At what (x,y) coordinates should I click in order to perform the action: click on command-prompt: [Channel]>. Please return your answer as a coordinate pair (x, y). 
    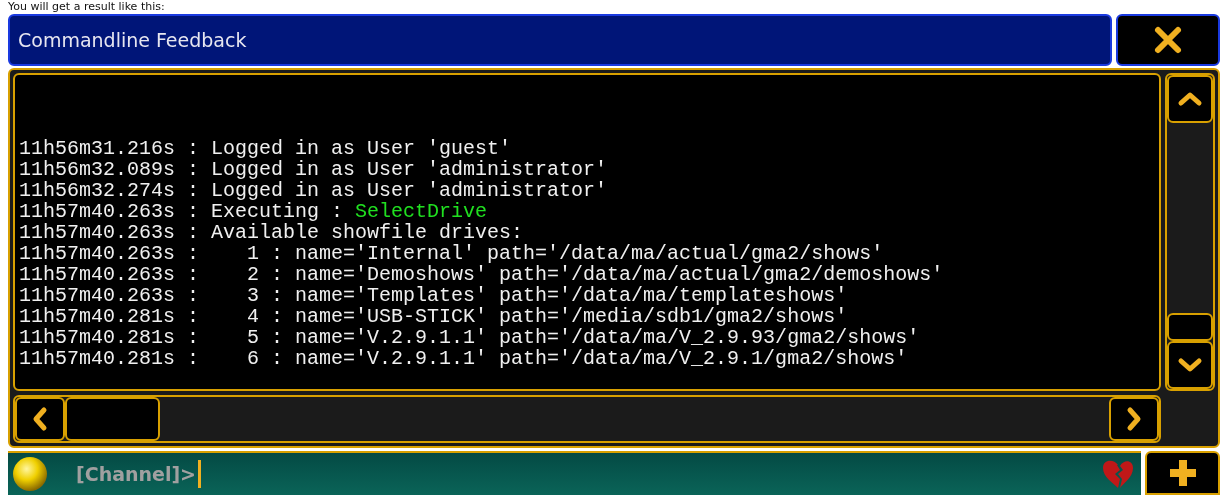
    Looking at the image, I should click on (136, 474).